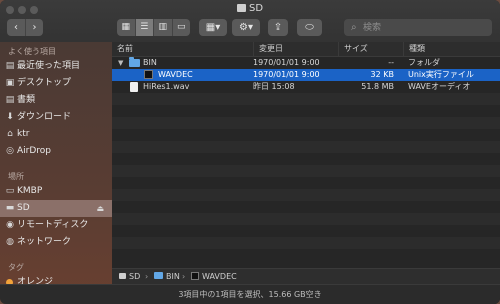 The height and width of the screenshot is (304, 500). What do you see at coordinates (295, 49) in the screenshot?
I see `column-header-date: 変更日` at bounding box center [295, 49].